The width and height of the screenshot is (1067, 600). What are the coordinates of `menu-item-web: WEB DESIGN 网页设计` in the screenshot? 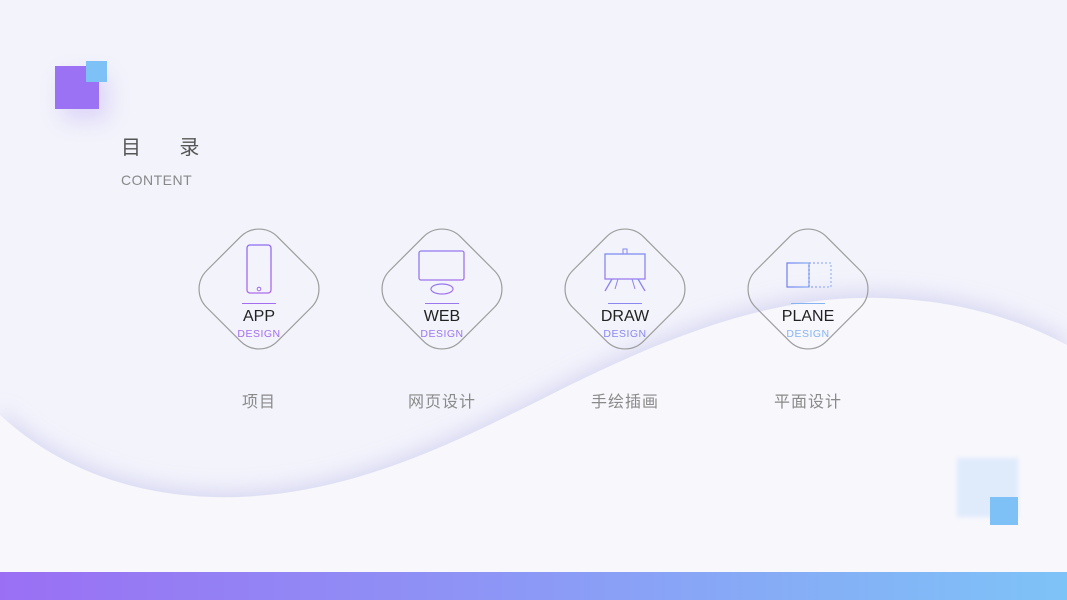 It's located at (442, 314).